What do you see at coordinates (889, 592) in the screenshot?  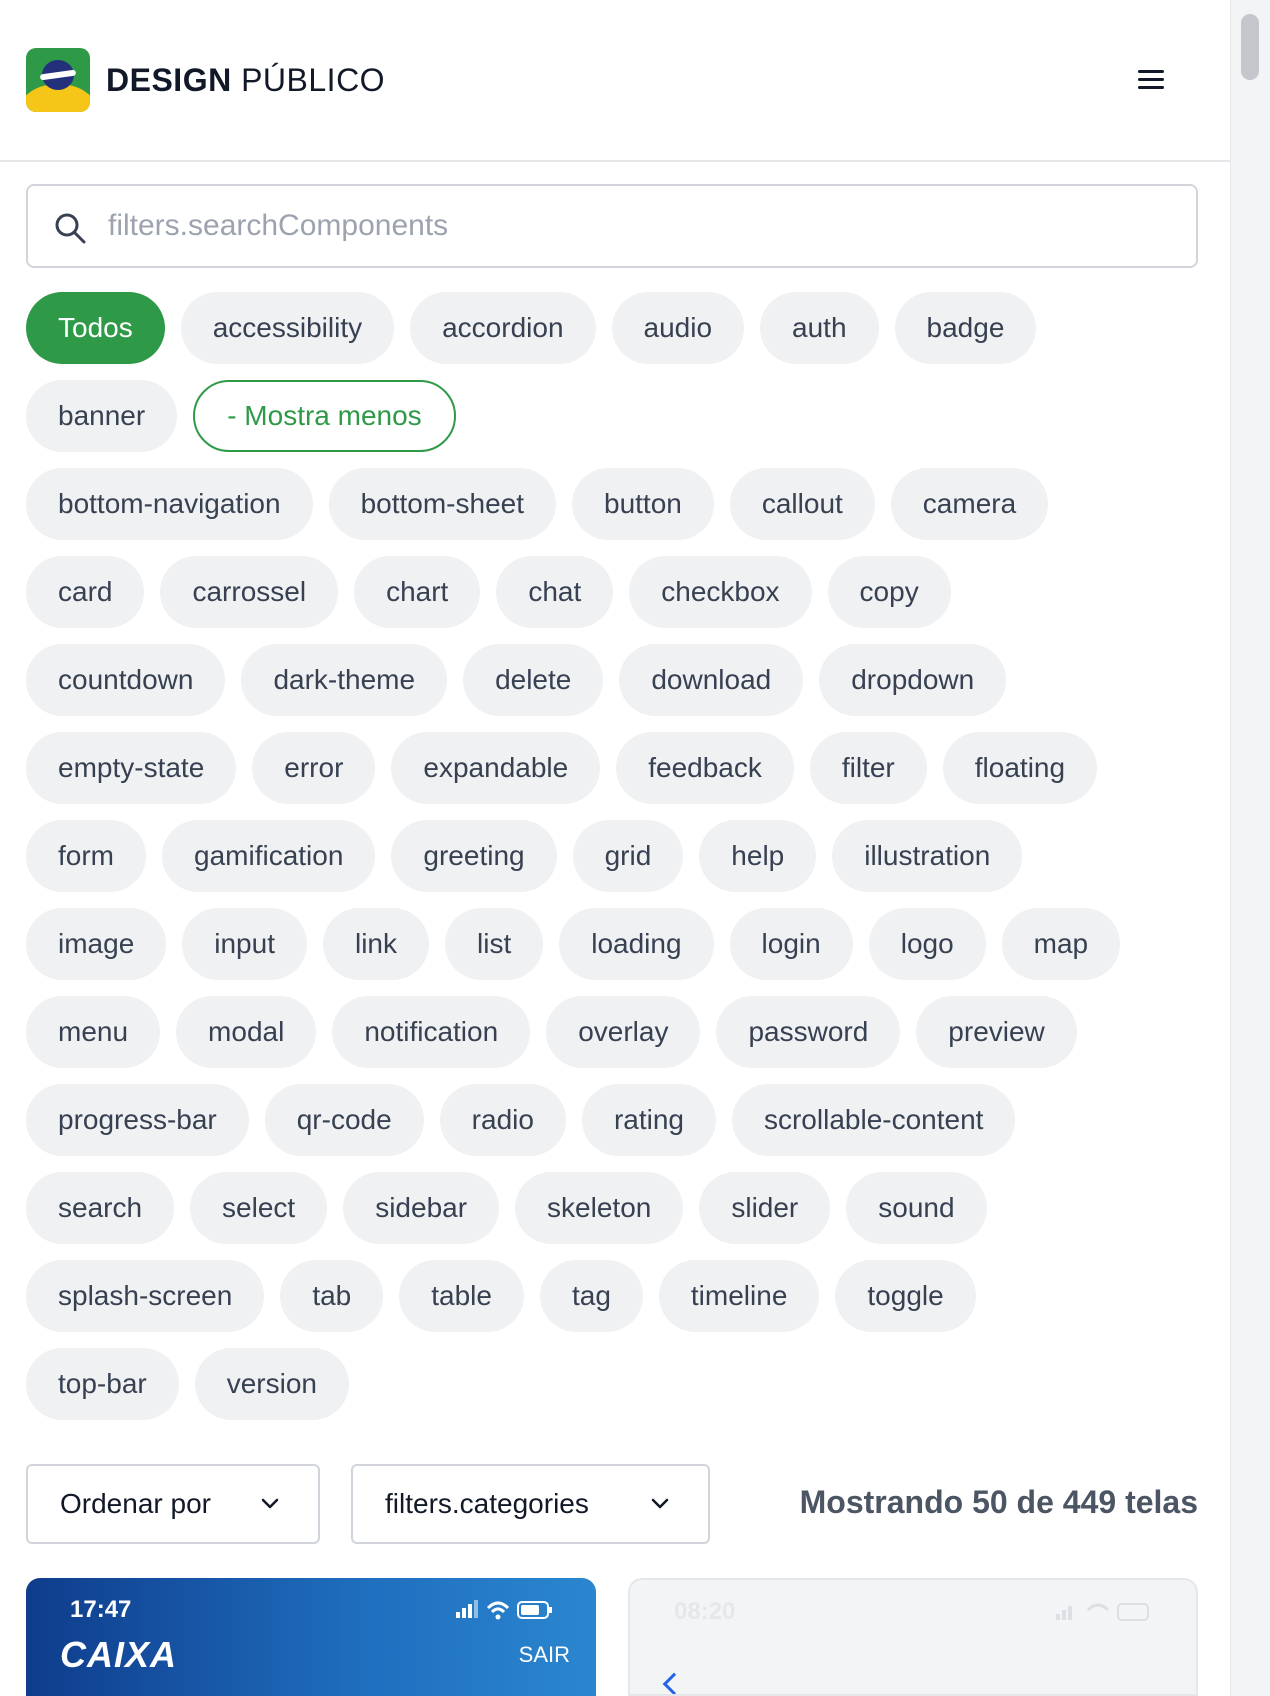 I see `tag-chip: copy` at bounding box center [889, 592].